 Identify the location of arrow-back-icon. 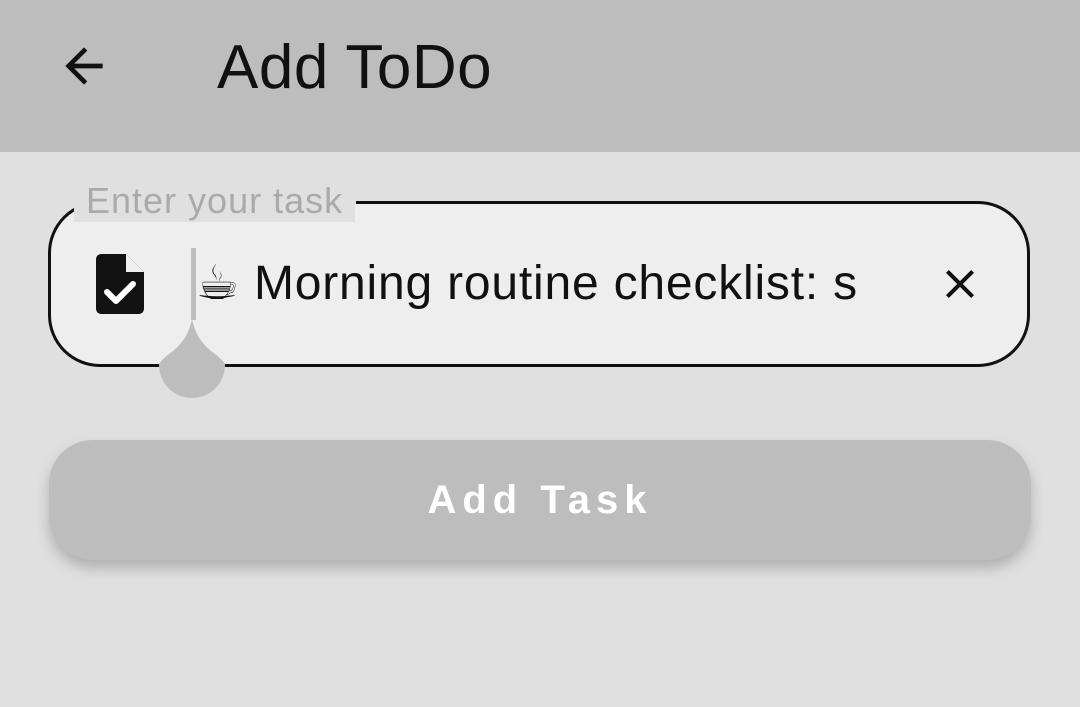
(84, 68).